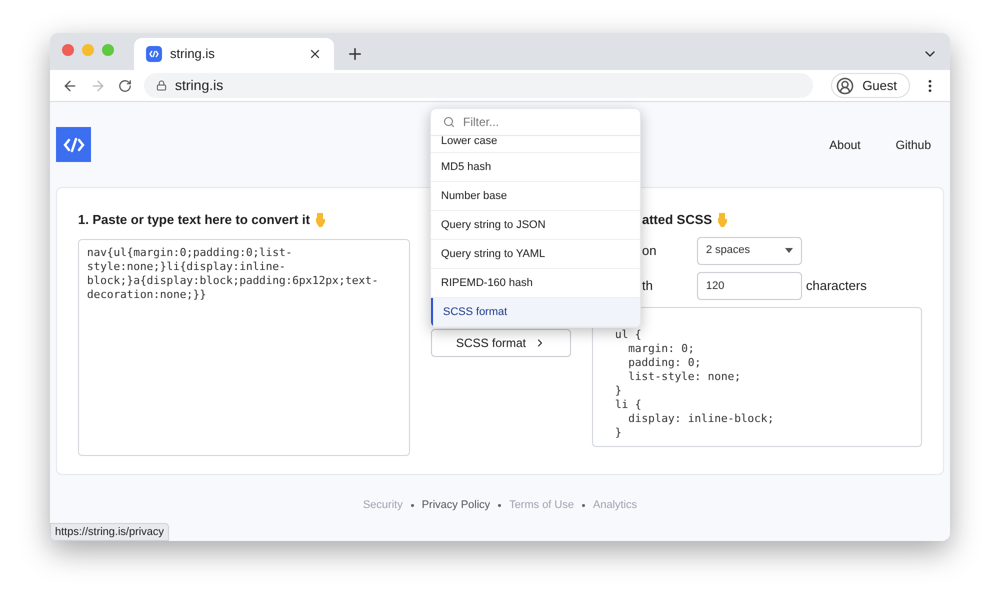 This screenshot has width=1000, height=607. I want to click on input-heading: 1. Paste or type text here to convert it, so click(194, 220).